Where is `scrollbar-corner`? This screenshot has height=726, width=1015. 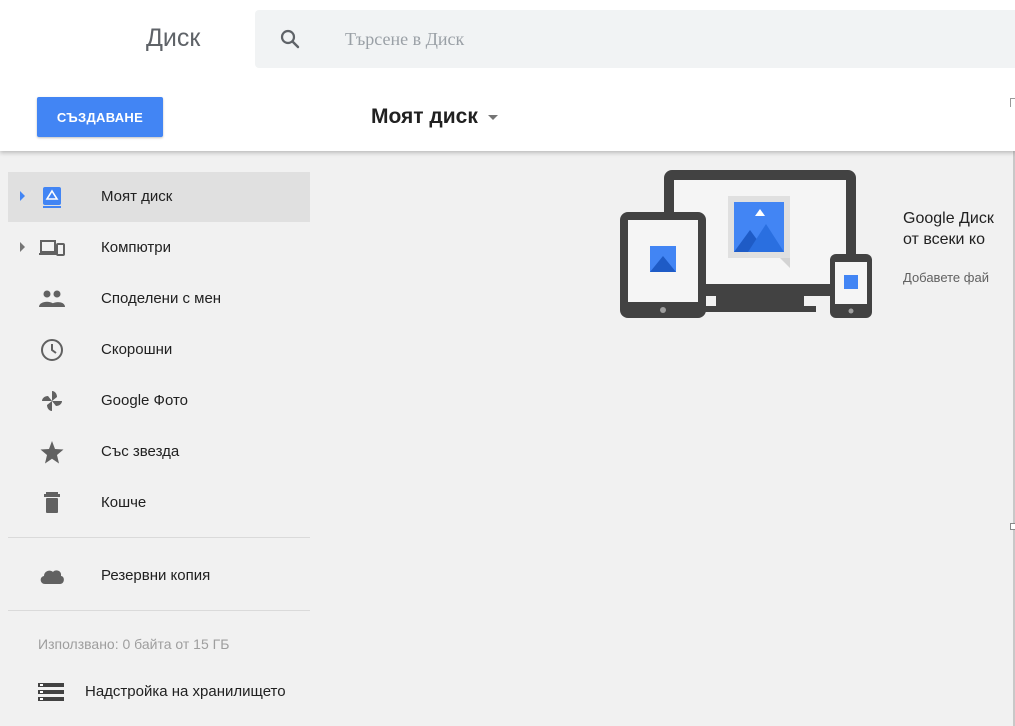 scrollbar-corner is located at coordinates (1012, 102).